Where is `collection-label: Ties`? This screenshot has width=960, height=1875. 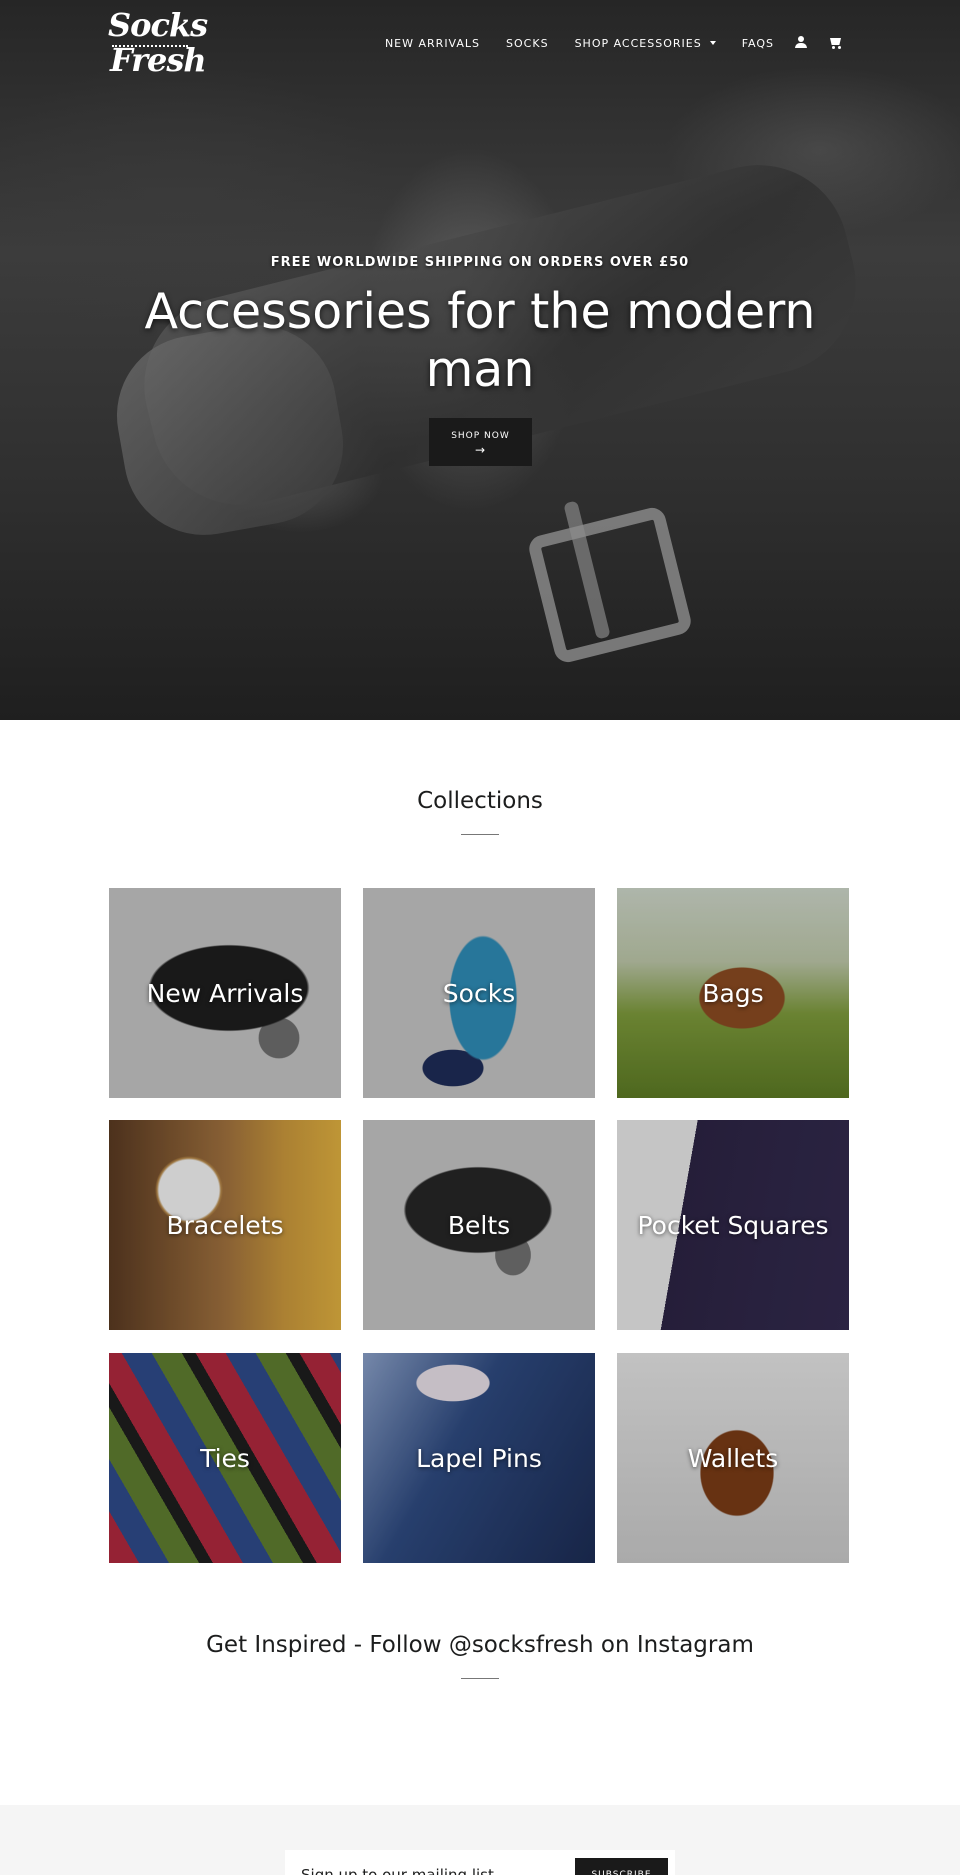 collection-label: Ties is located at coordinates (225, 1458).